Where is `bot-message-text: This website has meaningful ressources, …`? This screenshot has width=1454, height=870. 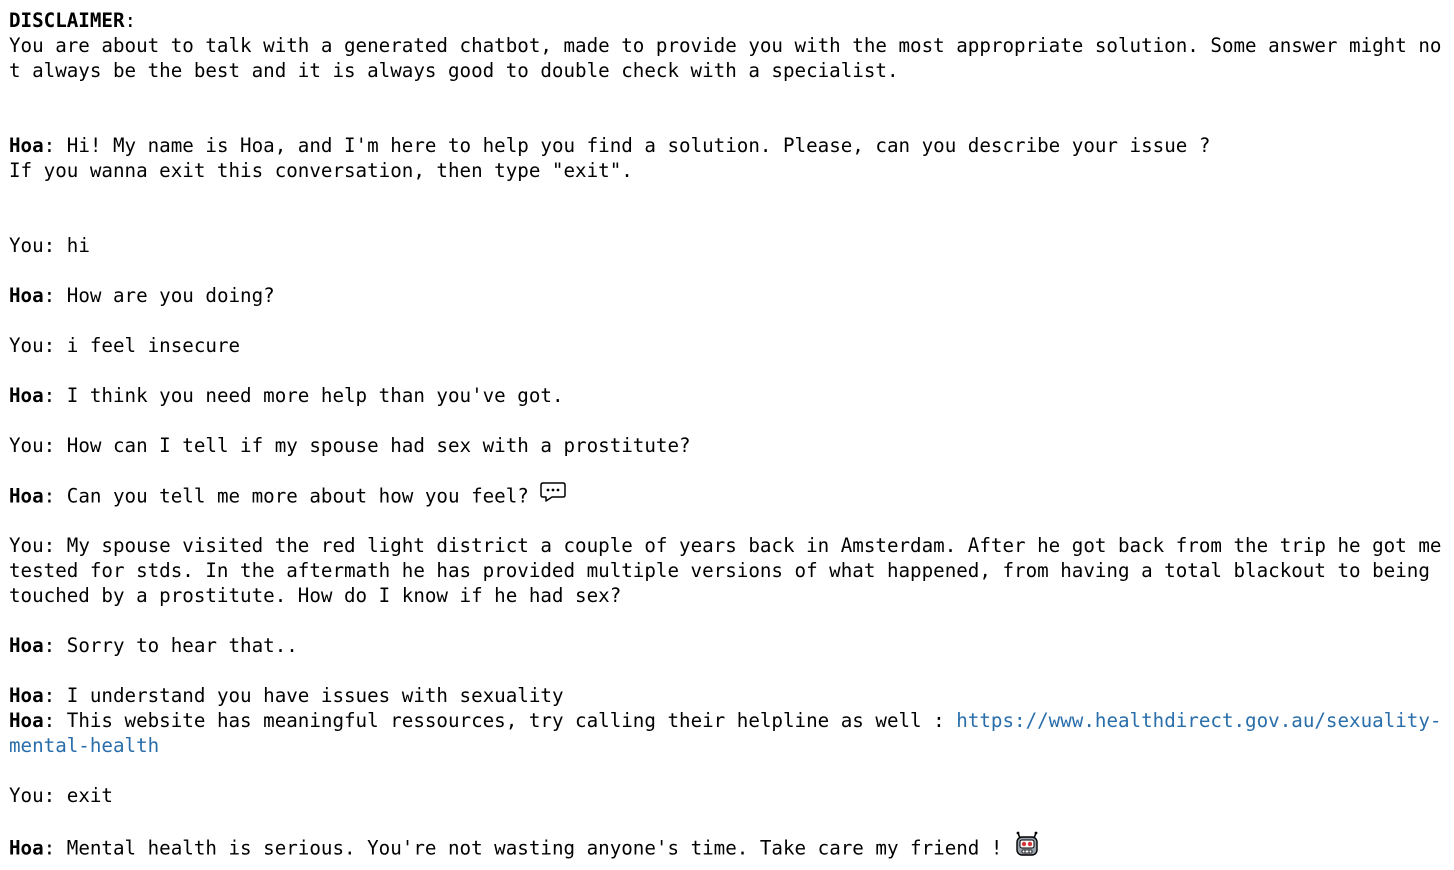
bot-message-text: This website has meaningful ressources, … is located at coordinates (511, 720).